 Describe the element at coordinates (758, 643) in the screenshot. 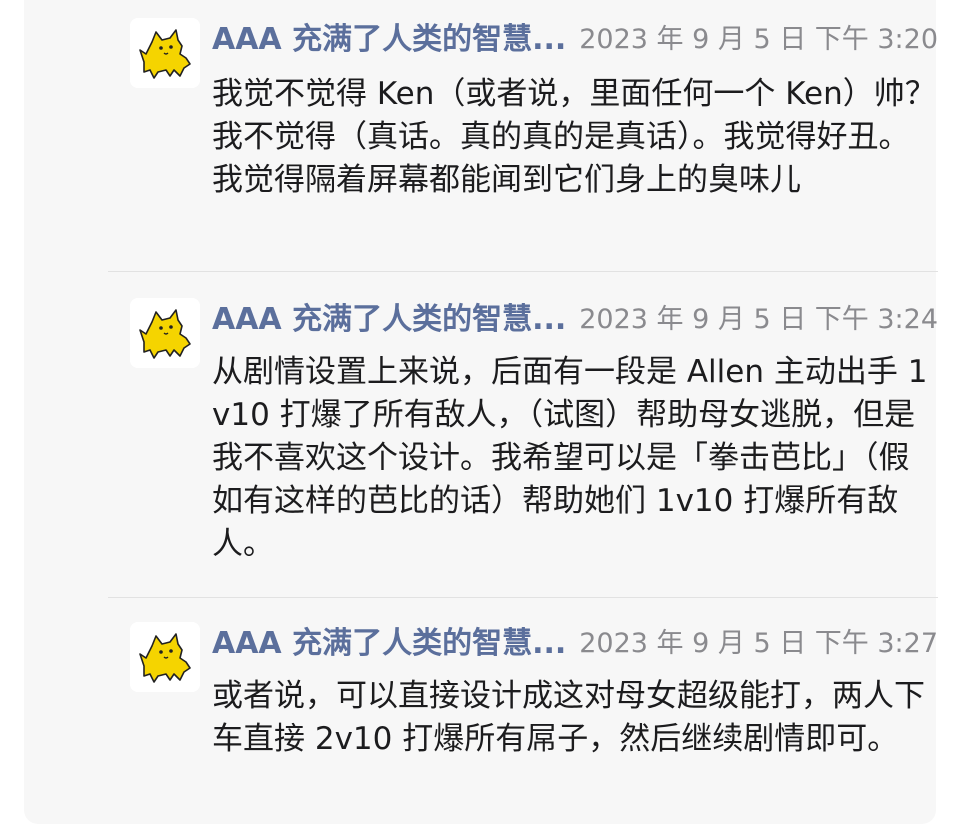

I see `timestamp: 2023 年 9 月 5 日 下午 3:27` at that location.